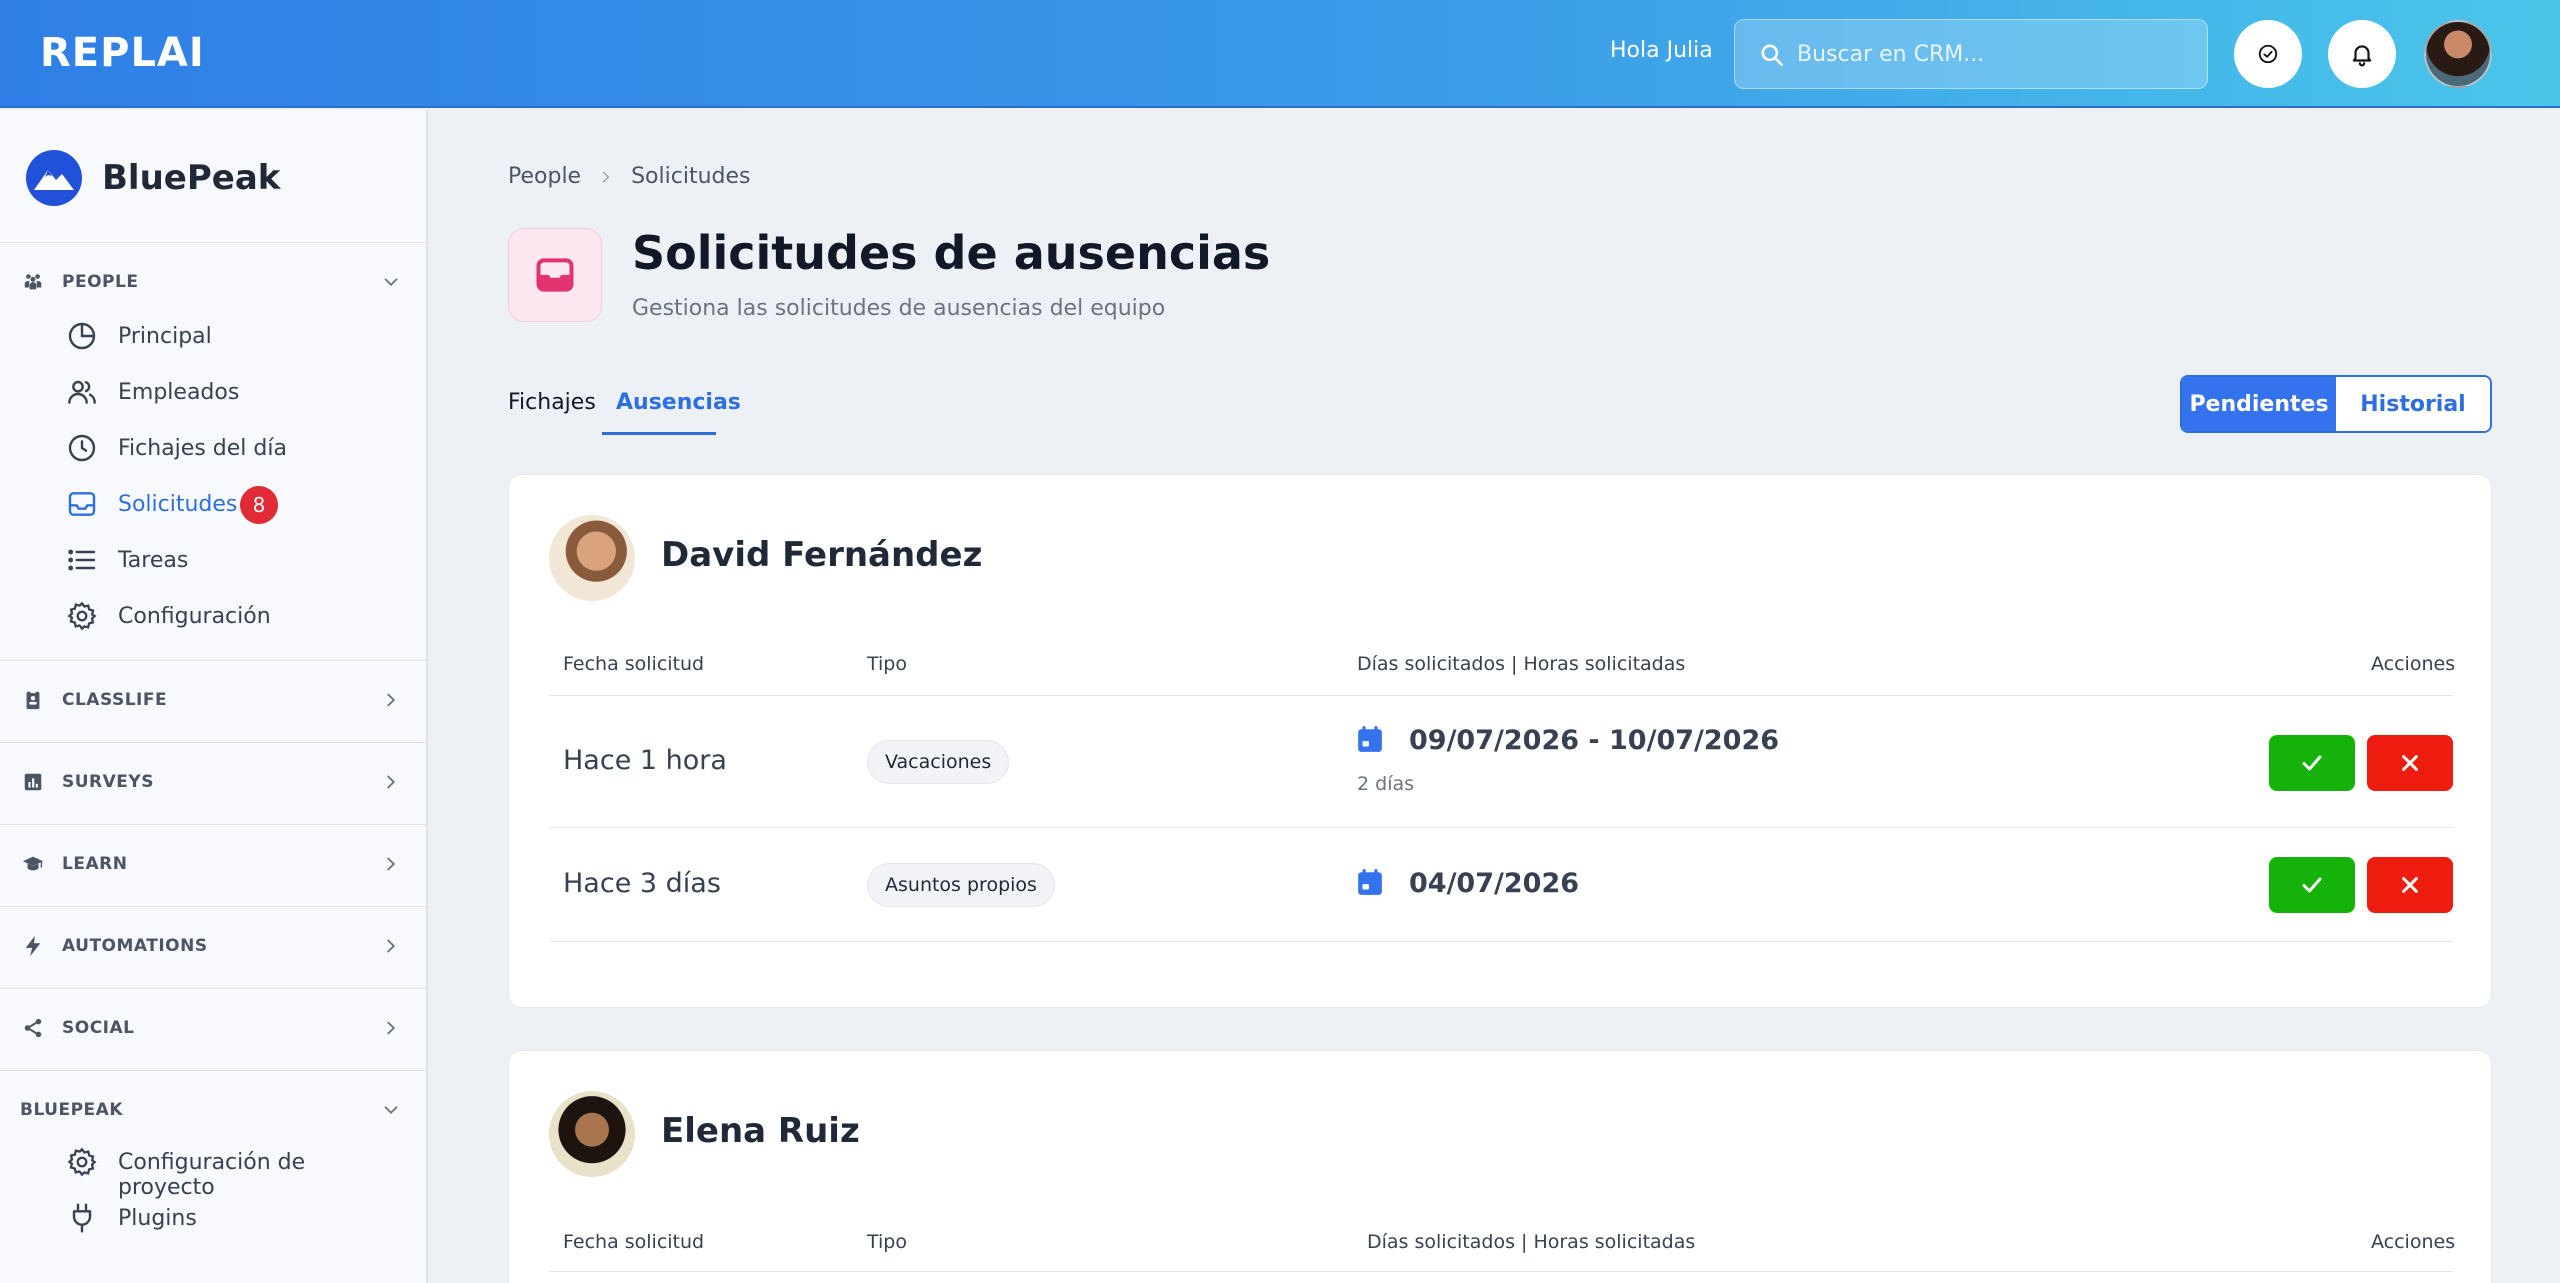  I want to click on section-people: PEOPLE, so click(214, 282).